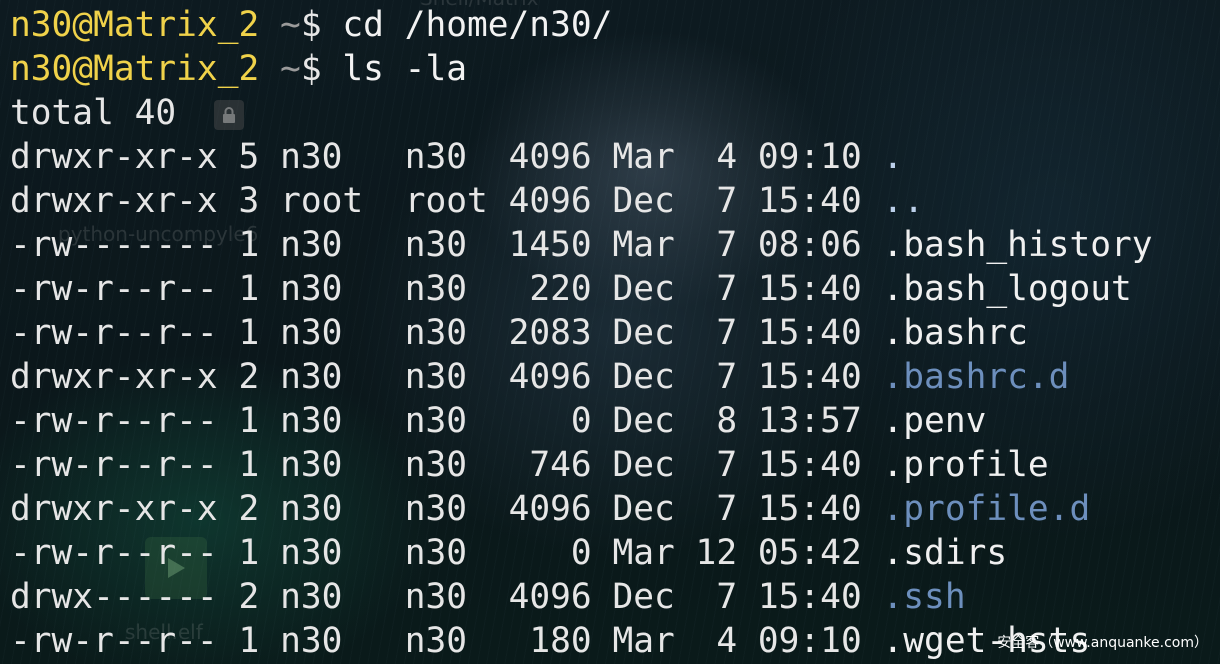 The image size is (1220, 664). What do you see at coordinates (581, 69) in the screenshot?
I see `command-line-ls: n30@Matrix_2 ~$ ls -la` at bounding box center [581, 69].